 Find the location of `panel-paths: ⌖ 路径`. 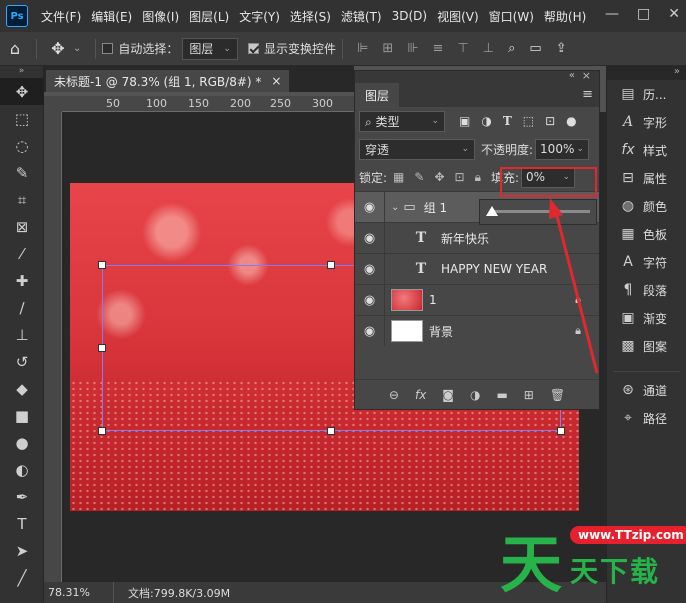

panel-paths: ⌖ 路径 is located at coordinates (646, 418).